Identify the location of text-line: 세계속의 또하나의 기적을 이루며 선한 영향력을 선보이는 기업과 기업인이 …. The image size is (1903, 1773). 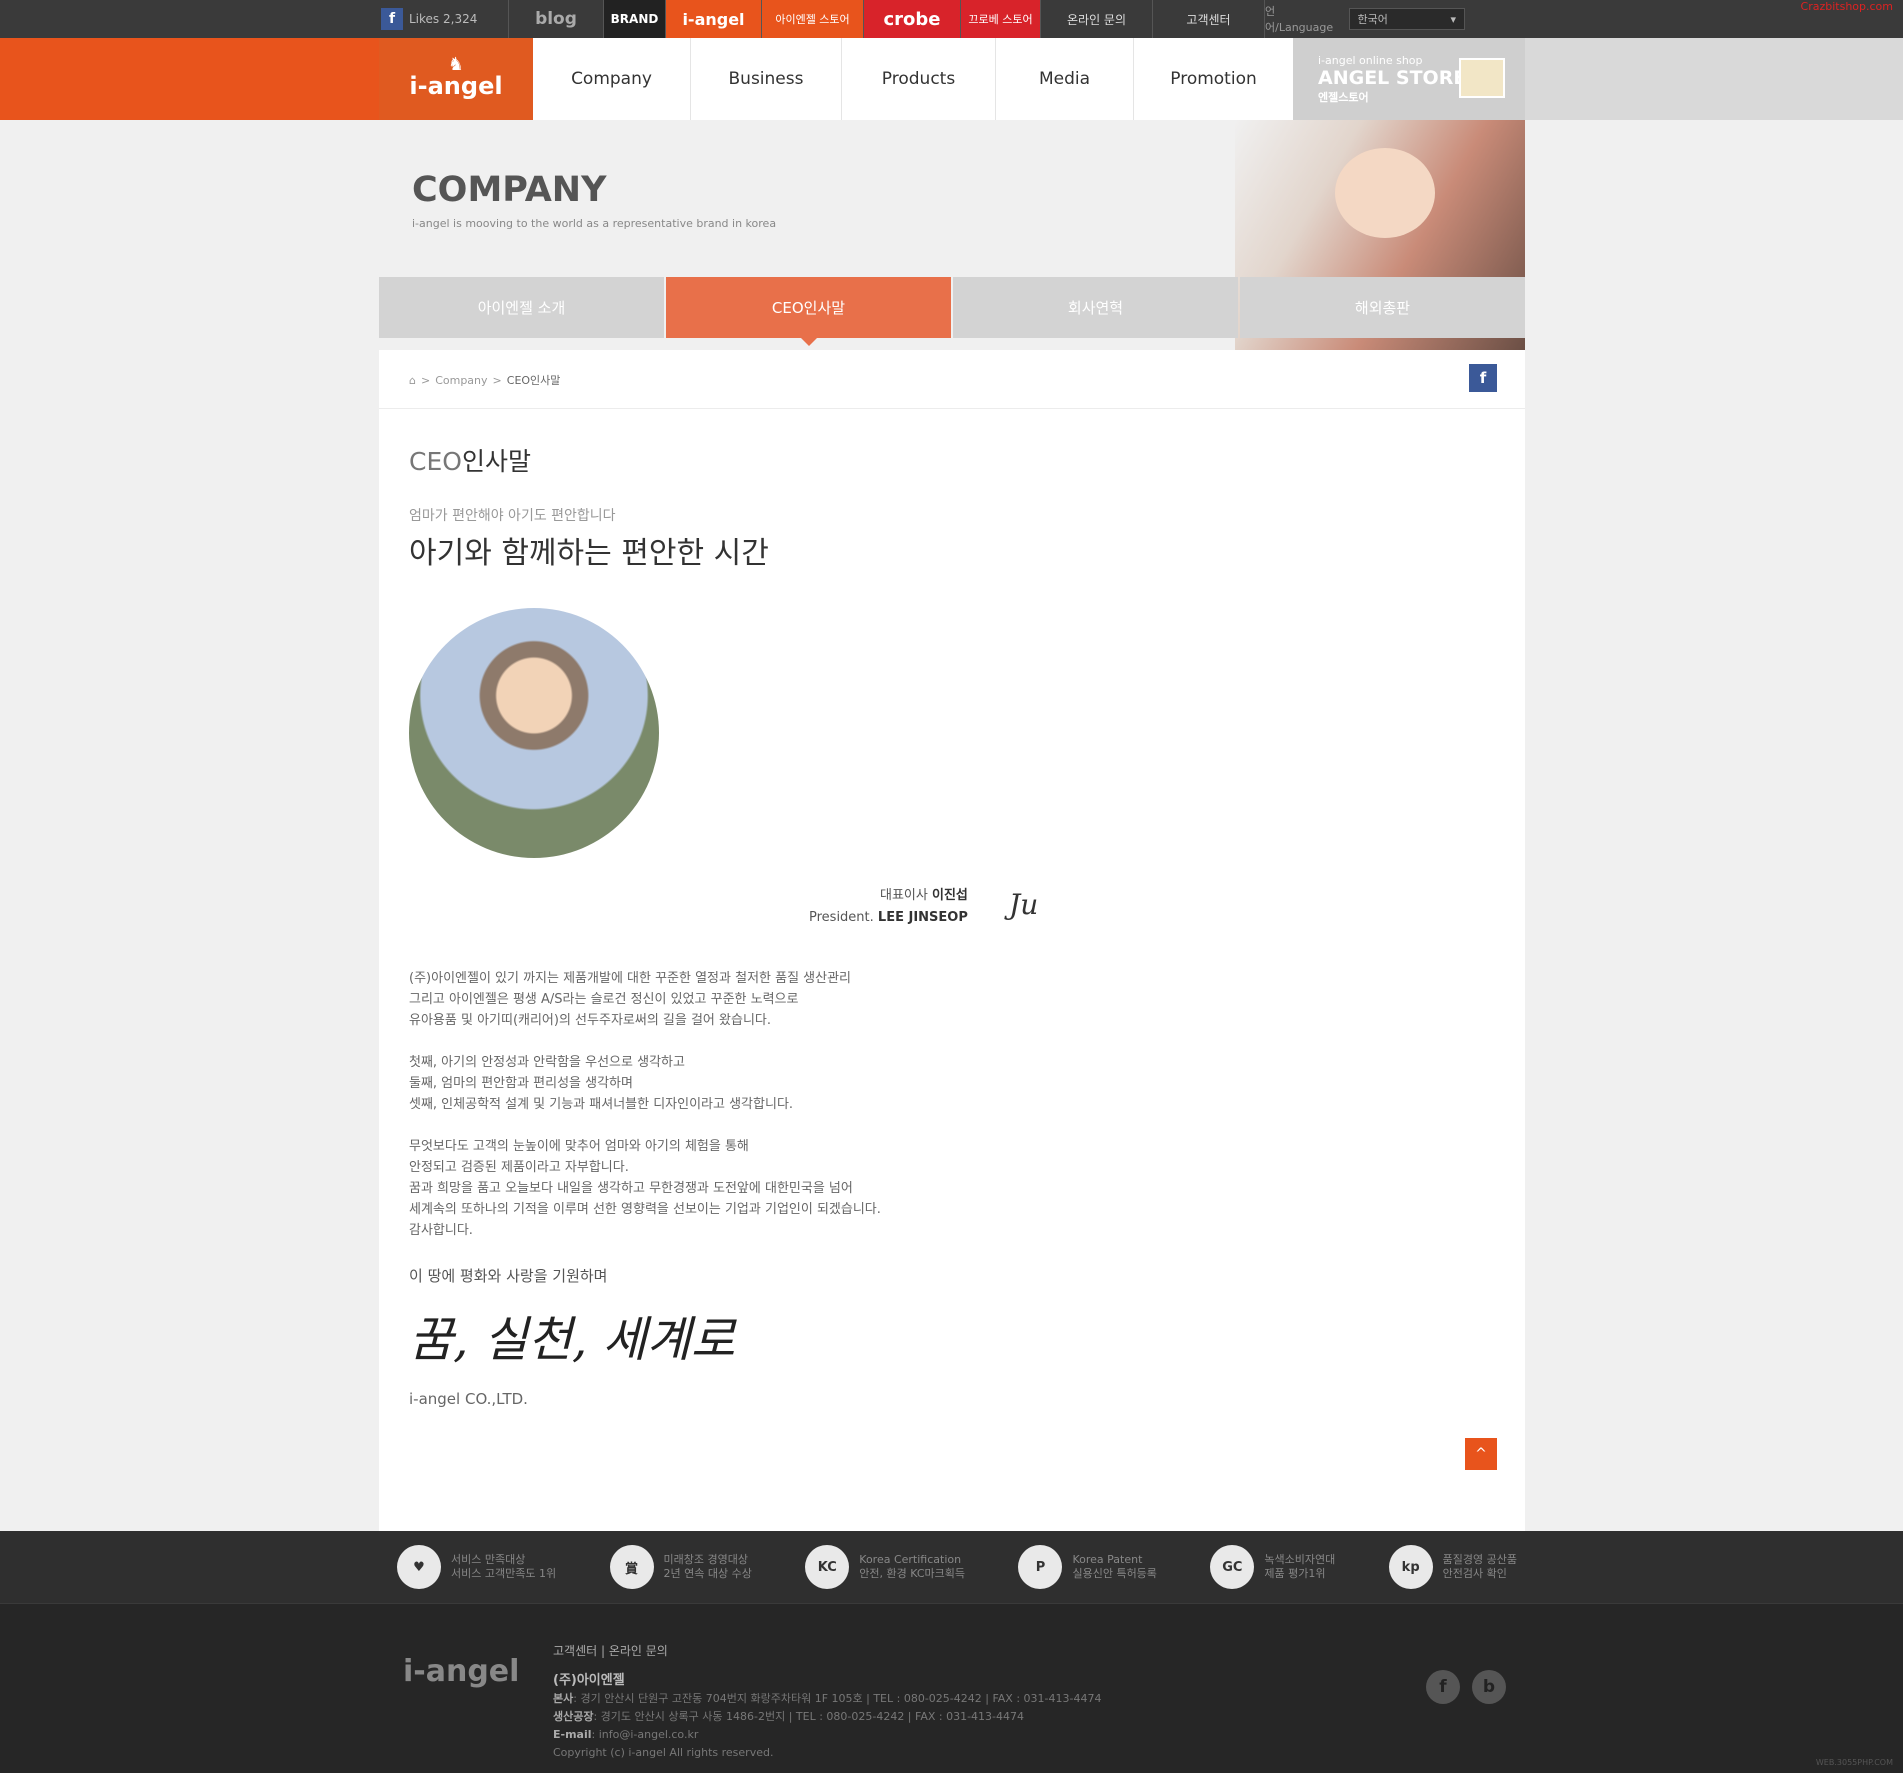
(645, 1209).